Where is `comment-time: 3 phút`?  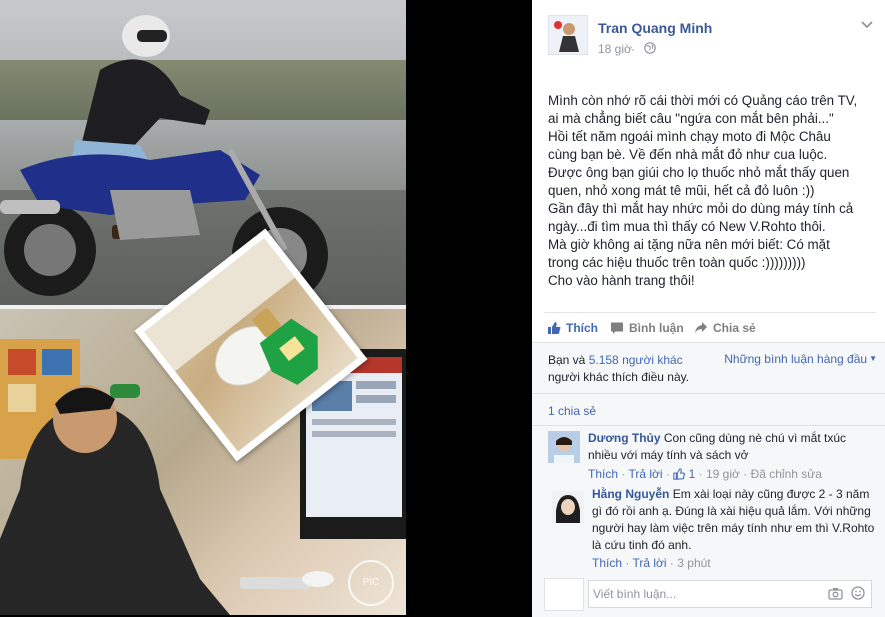 comment-time: 3 phút is located at coordinates (693, 563).